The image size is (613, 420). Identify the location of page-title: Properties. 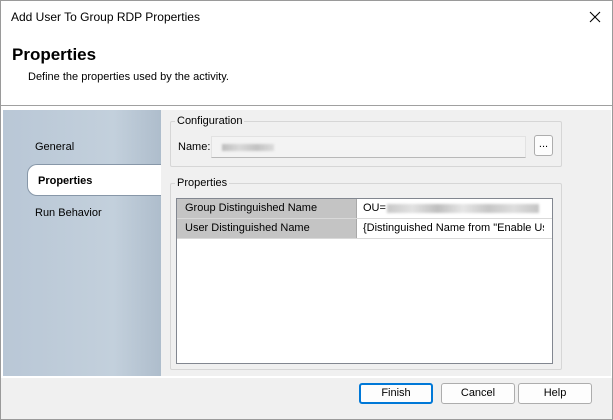
(54, 54).